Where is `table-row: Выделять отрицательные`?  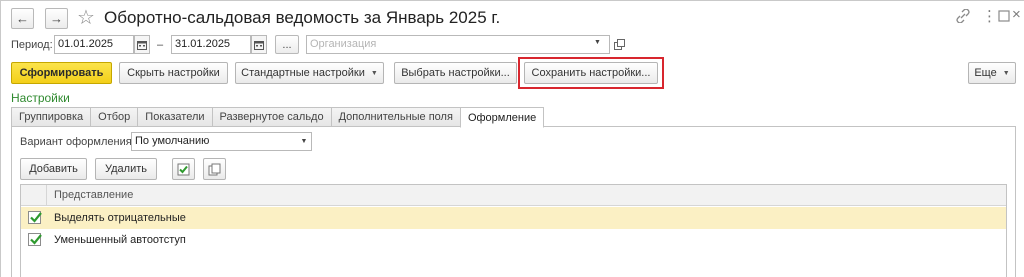
table-row: Выделять отрицательные is located at coordinates (513, 218).